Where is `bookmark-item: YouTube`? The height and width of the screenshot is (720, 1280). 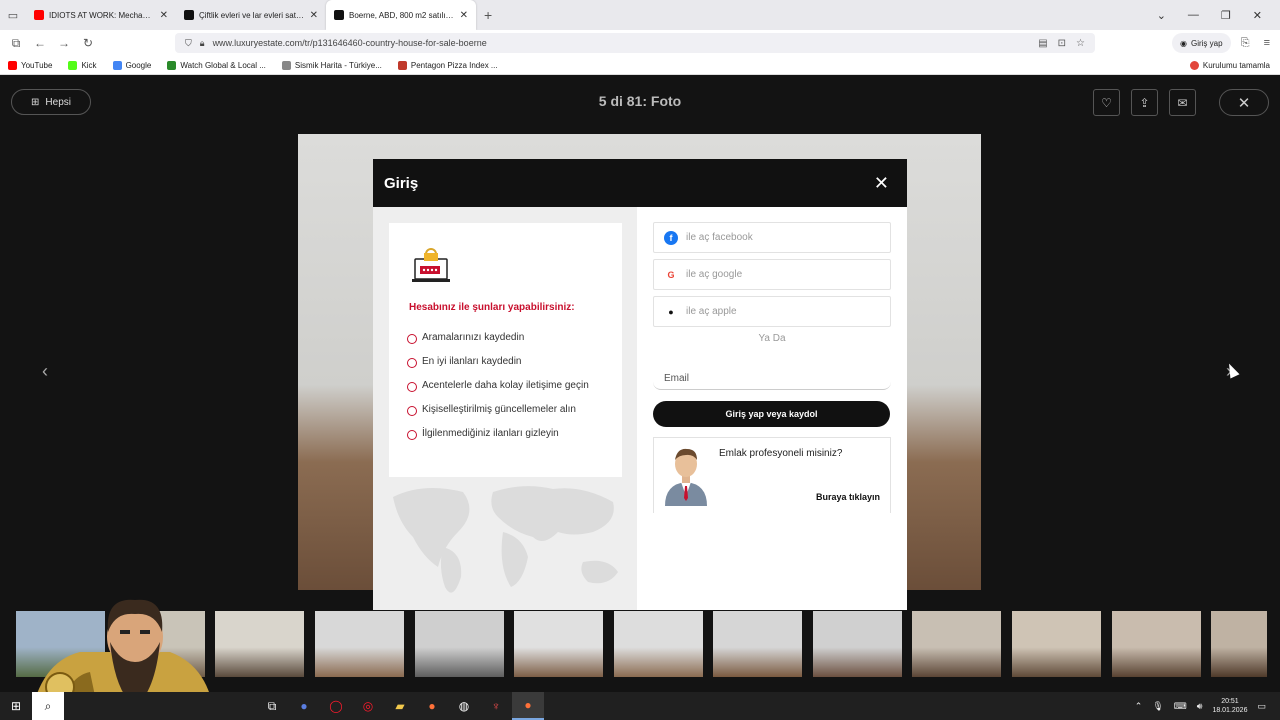
bookmark-item: YouTube is located at coordinates (30, 65).